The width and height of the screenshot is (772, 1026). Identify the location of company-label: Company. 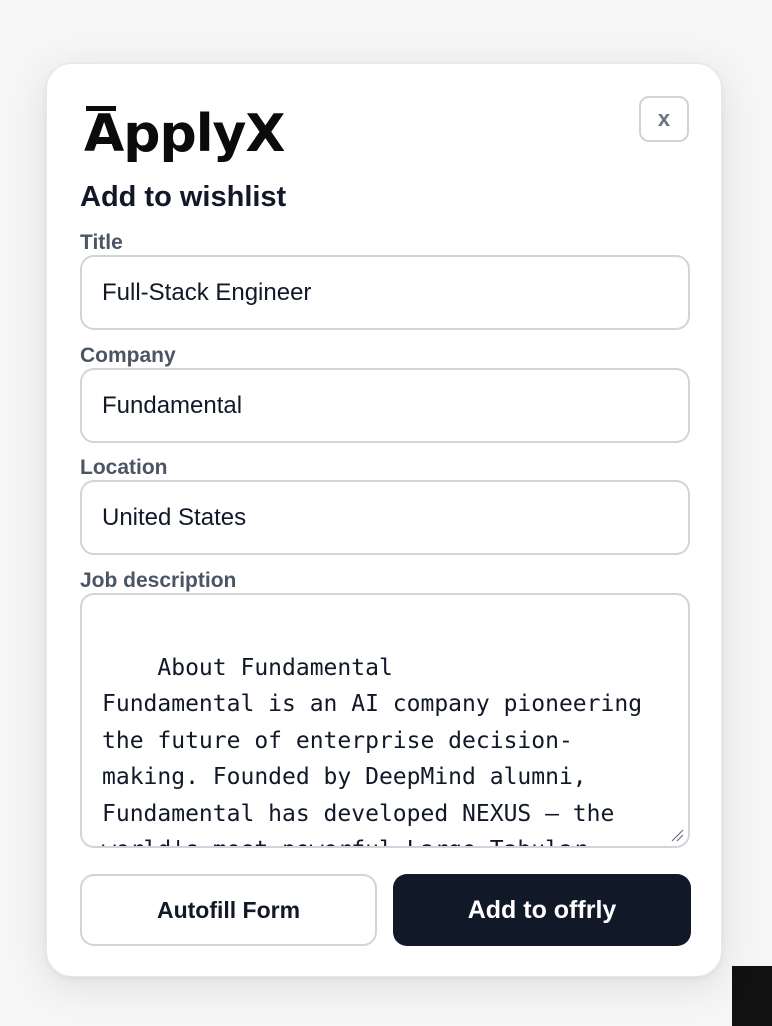
(128, 355).